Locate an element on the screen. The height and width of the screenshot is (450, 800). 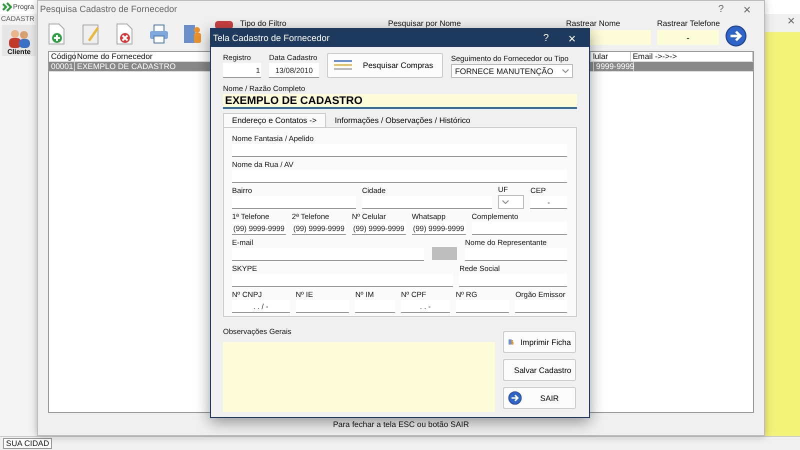
table-cell: 00001 is located at coordinates (62, 66).